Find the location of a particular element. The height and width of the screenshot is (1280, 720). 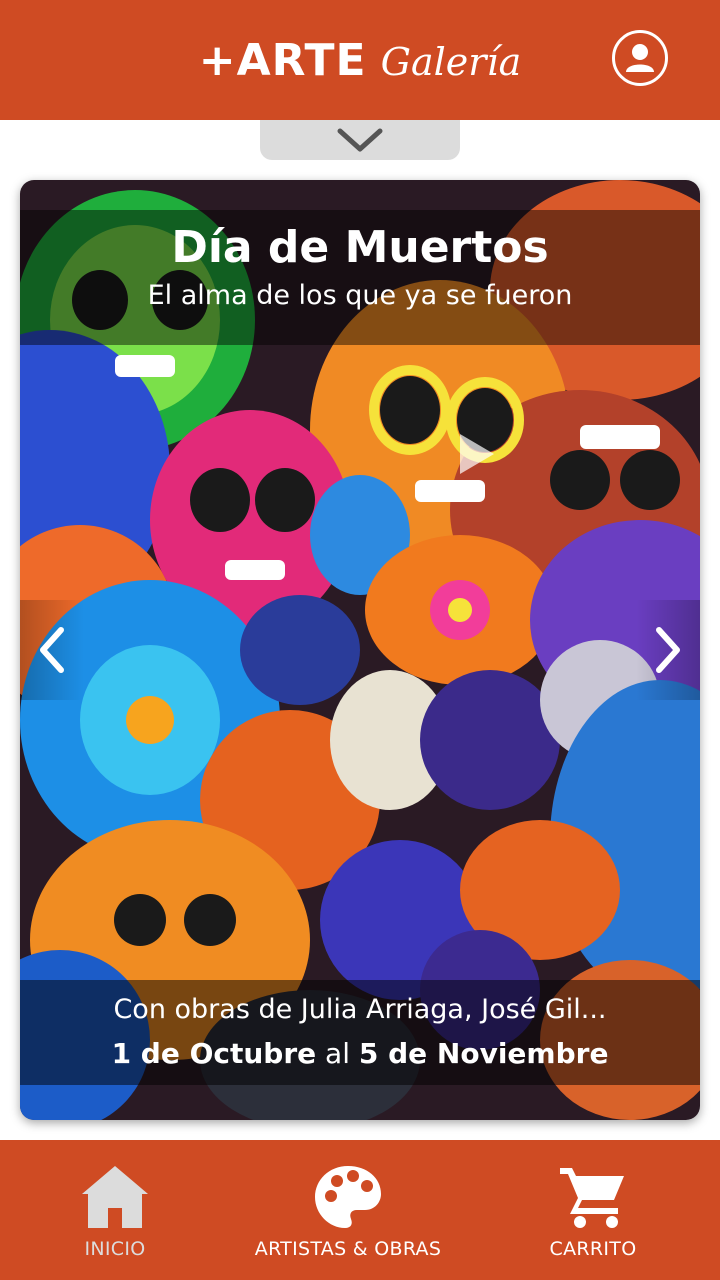

user-profile-icon is located at coordinates (640, 58).